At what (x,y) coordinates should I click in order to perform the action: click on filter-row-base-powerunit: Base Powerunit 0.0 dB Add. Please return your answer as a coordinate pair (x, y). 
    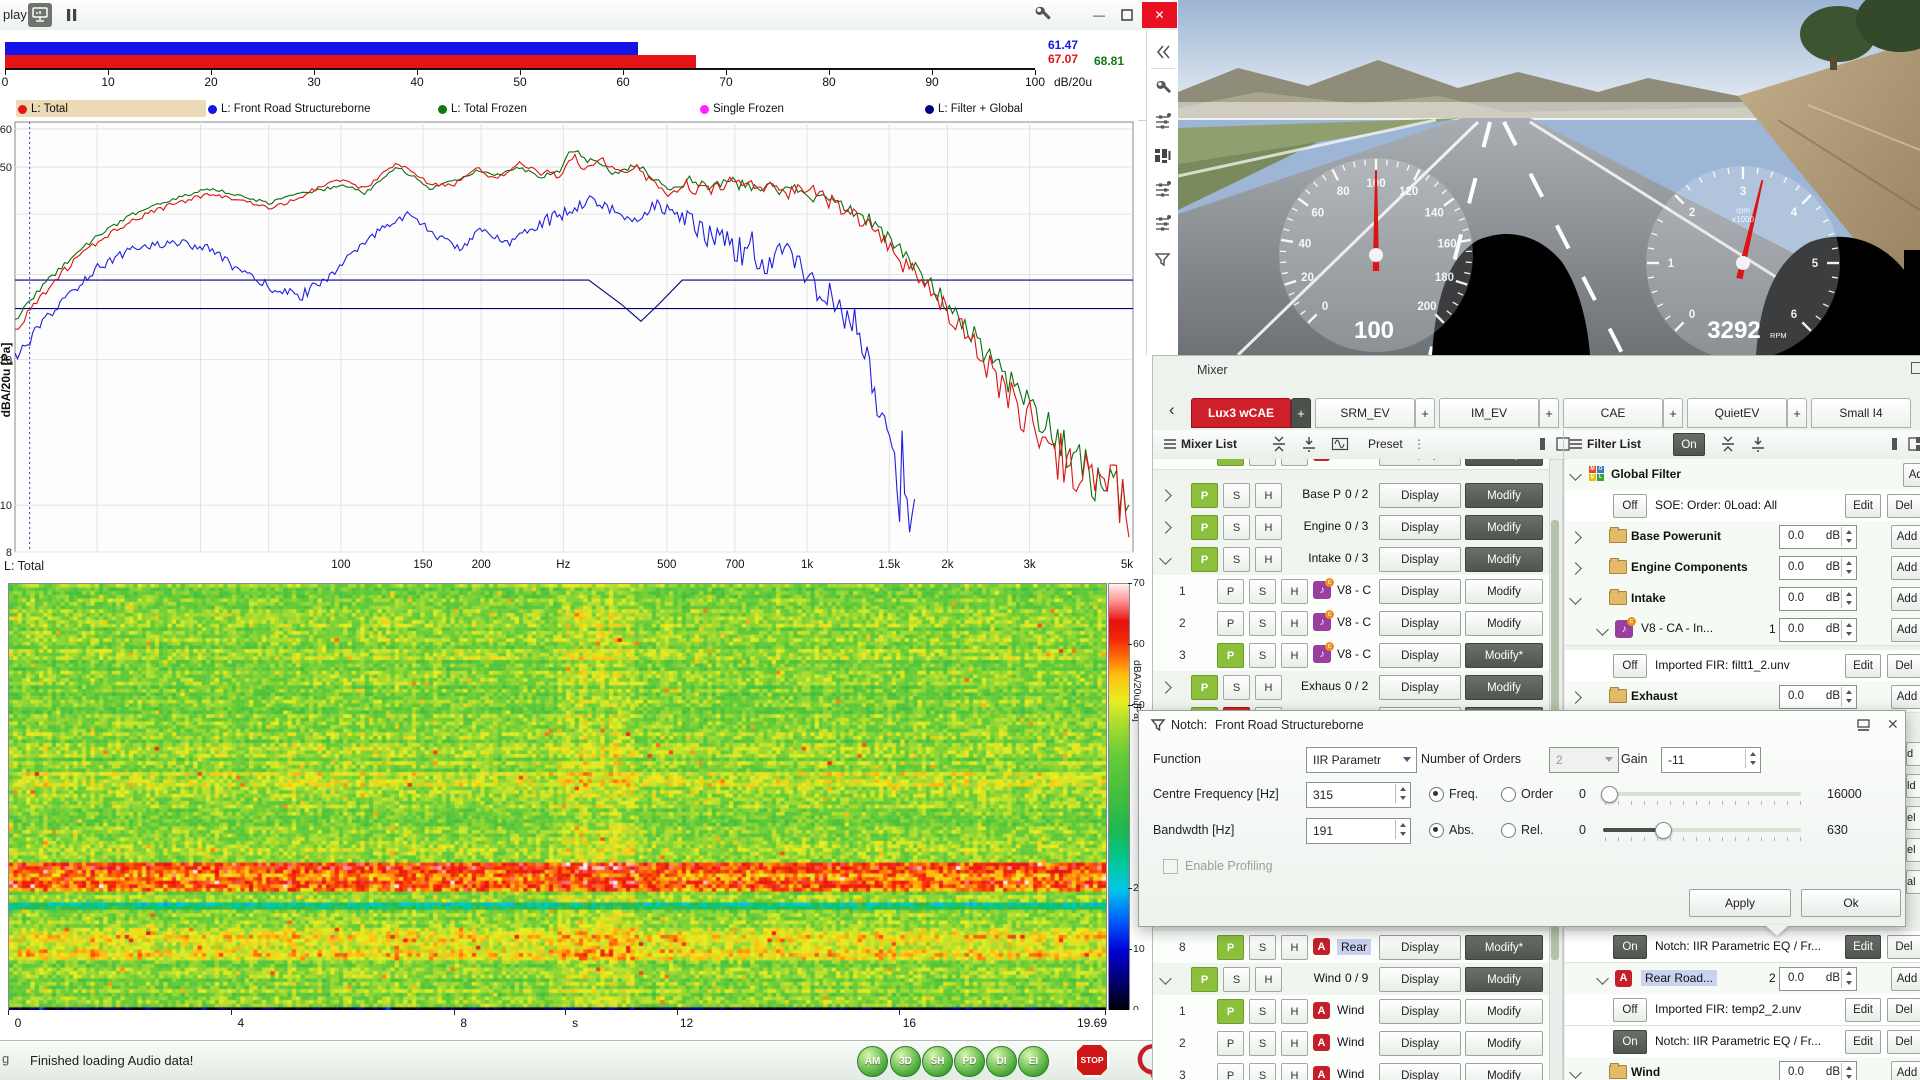
    Looking at the image, I should click on (1742, 537).